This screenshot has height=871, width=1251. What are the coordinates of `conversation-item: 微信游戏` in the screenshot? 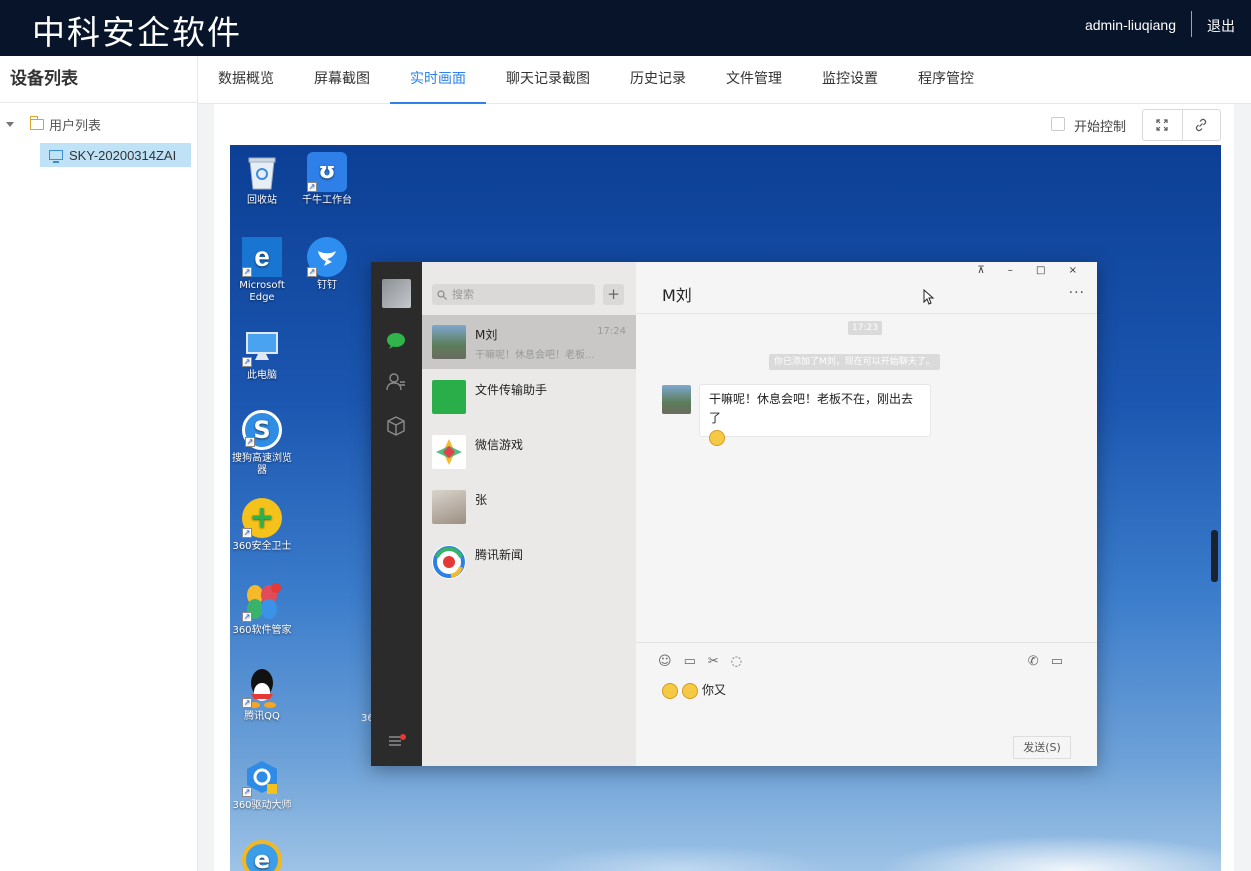 It's located at (529, 452).